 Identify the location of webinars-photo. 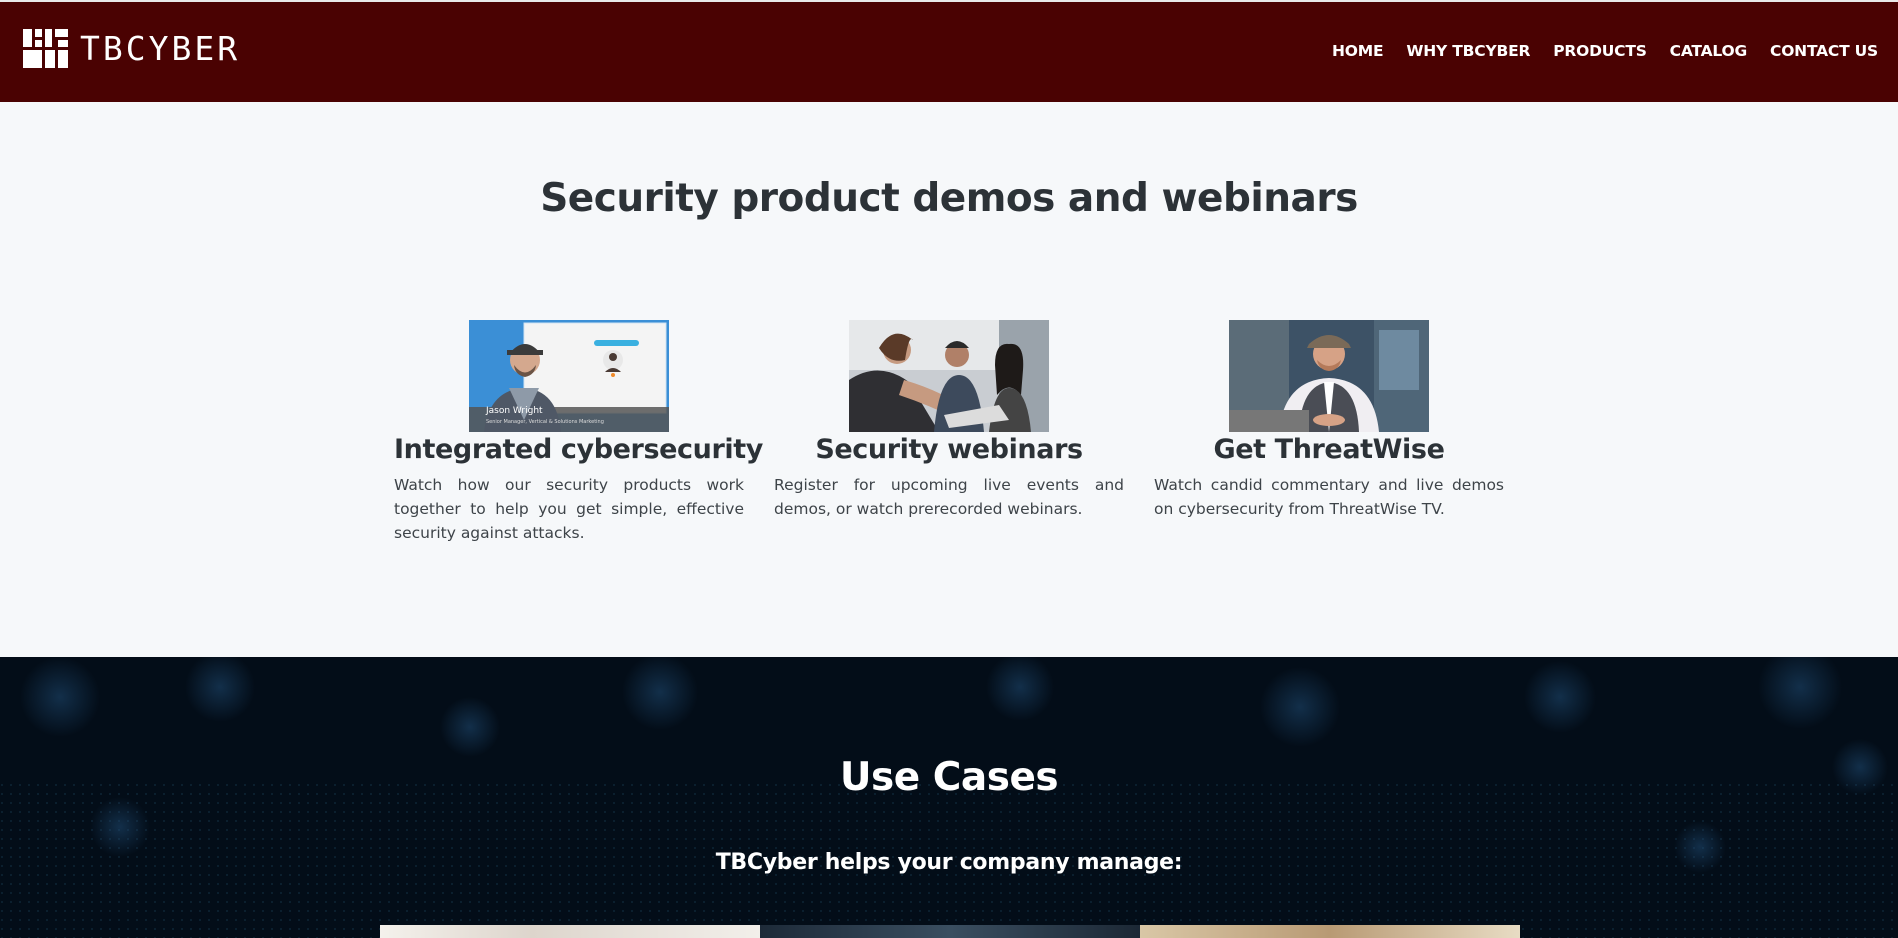
(949, 376).